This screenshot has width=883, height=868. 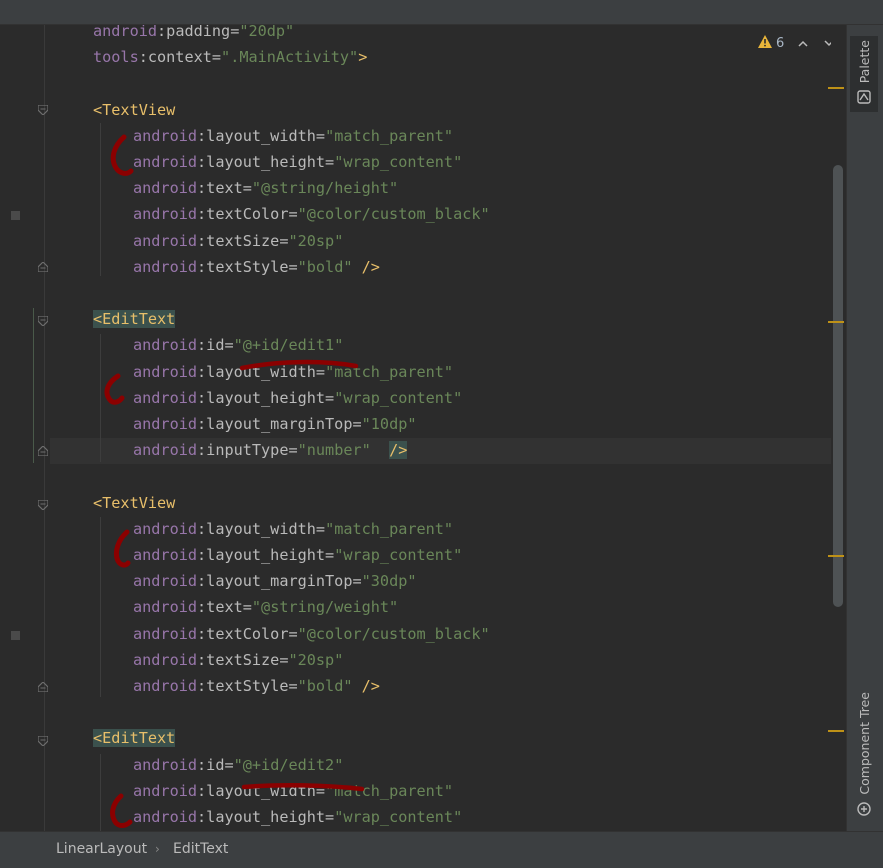 What do you see at coordinates (864, 754) in the screenshot?
I see `component-tree-tab: Component Tree` at bounding box center [864, 754].